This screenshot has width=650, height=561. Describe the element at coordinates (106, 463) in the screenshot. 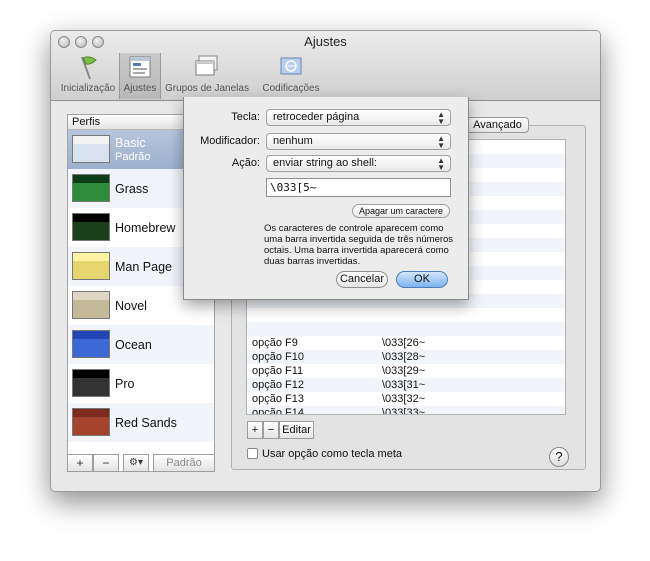

I see `remove-profile-button: −` at that location.